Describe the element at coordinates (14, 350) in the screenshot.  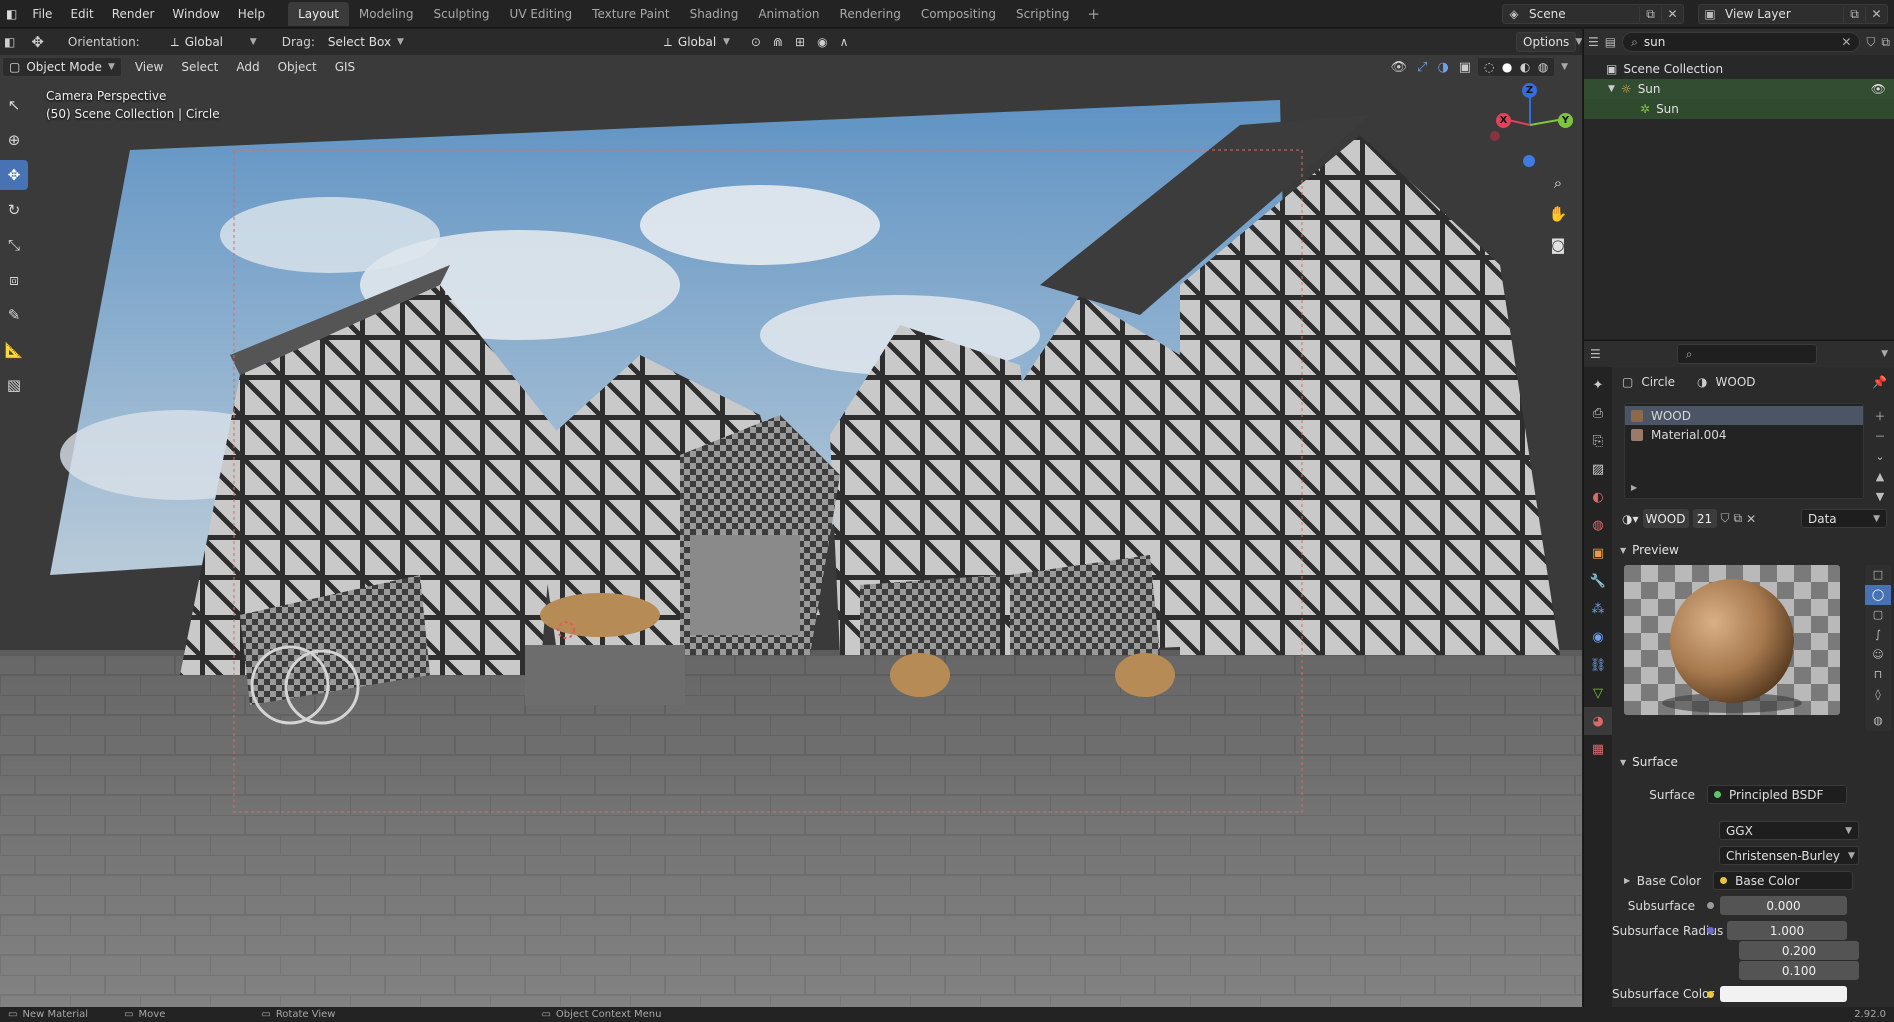
I see `measure-tool-icon: 📐` at that location.